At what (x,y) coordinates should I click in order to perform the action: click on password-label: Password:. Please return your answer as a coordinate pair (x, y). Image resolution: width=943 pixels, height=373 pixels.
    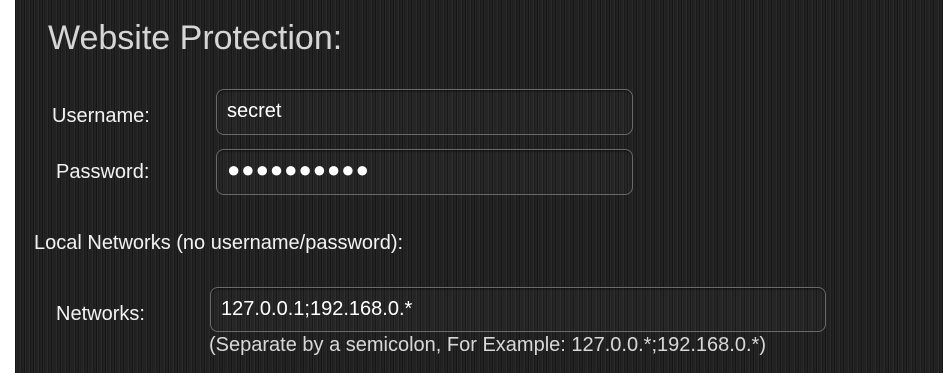
    Looking at the image, I should click on (103, 172).